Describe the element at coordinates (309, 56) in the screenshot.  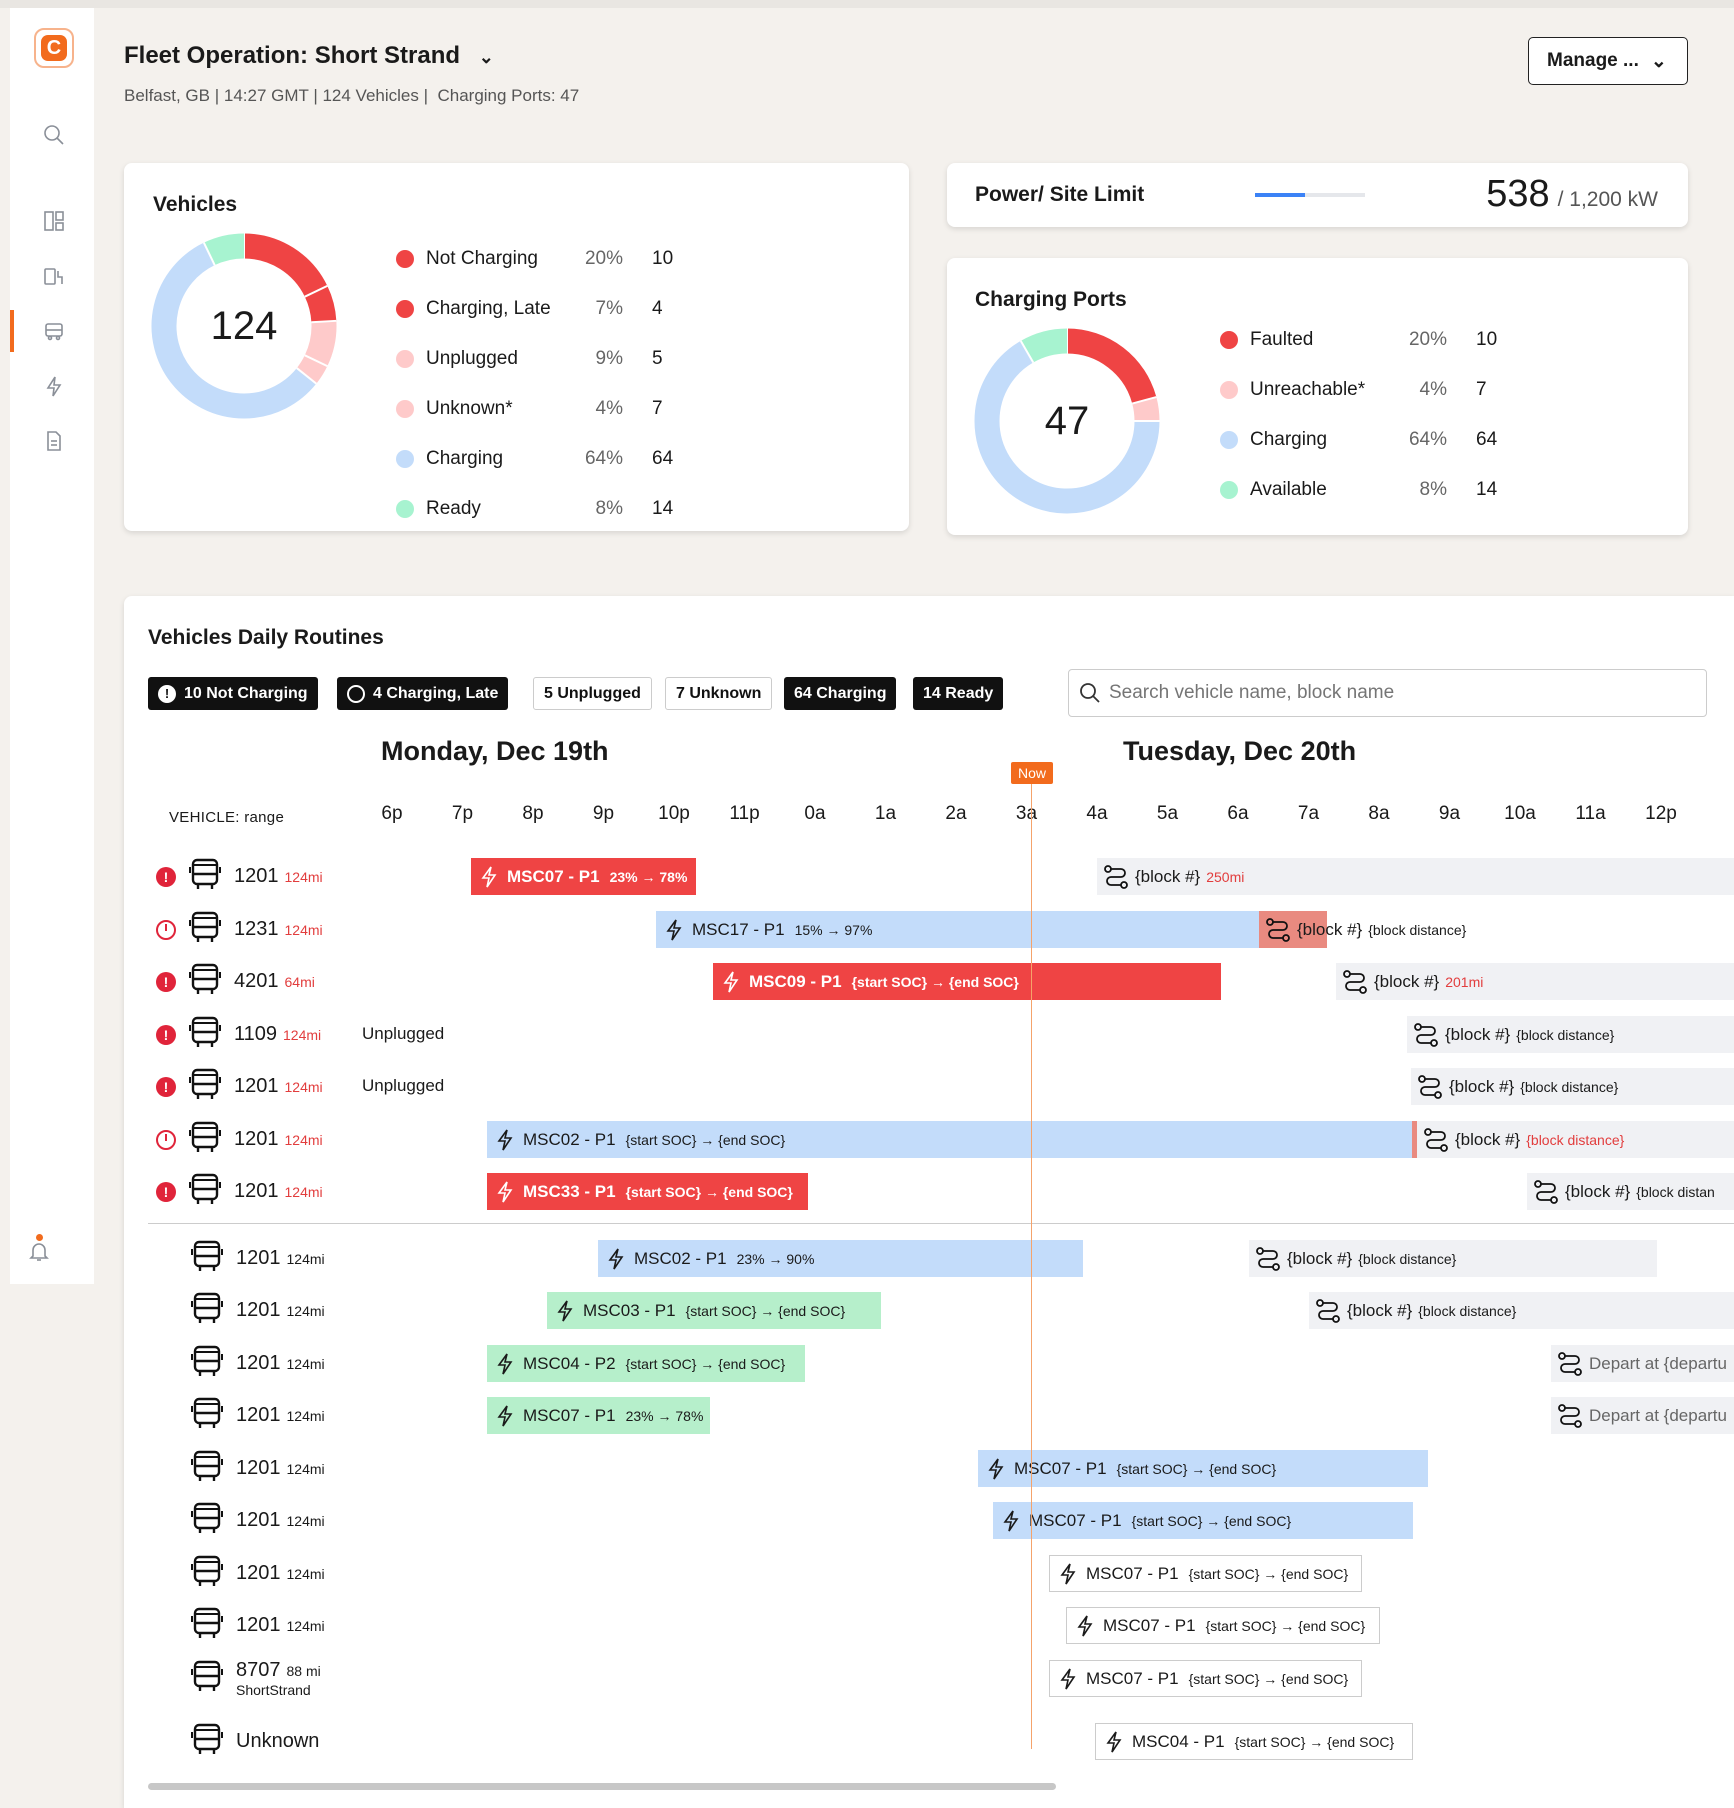
I see `page-title: Fleet Operation: Short Strand ⌄` at that location.